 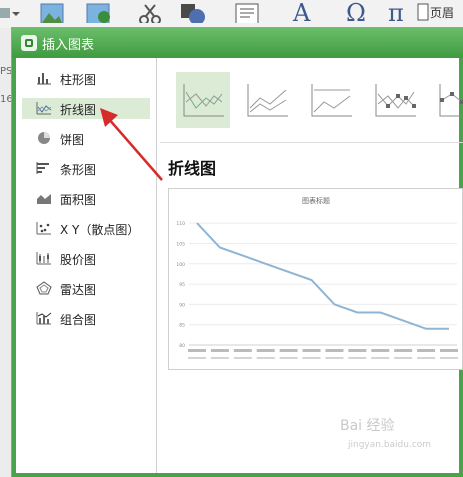 What do you see at coordinates (442, 12) in the screenshot?
I see `header-footer-label: 页眉` at bounding box center [442, 12].